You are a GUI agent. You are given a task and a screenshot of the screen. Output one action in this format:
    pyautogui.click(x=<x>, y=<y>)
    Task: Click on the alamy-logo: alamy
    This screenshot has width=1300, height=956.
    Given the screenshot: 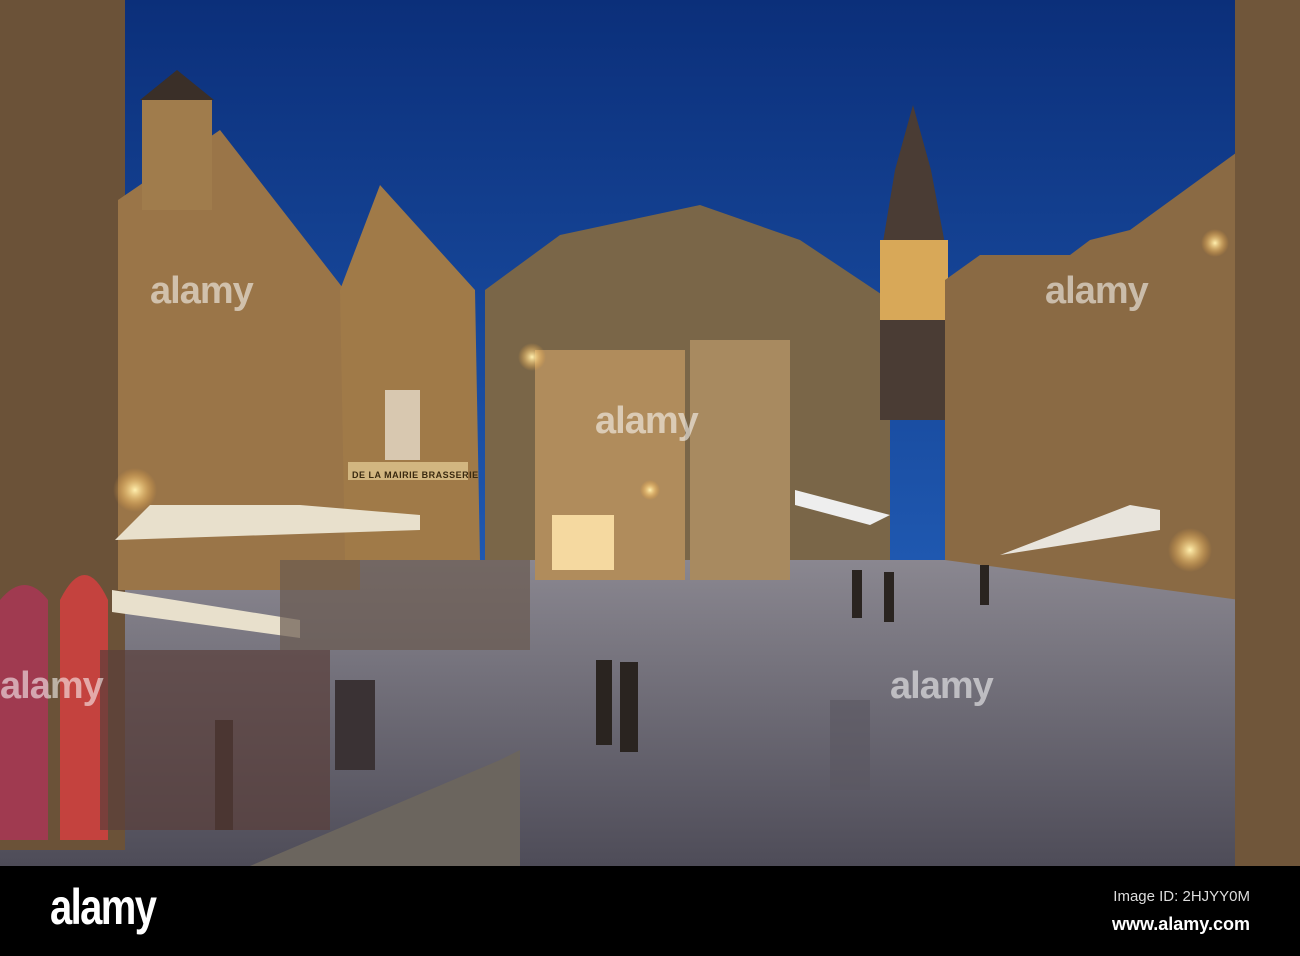 What is the action you would take?
    pyautogui.click(x=103, y=907)
    